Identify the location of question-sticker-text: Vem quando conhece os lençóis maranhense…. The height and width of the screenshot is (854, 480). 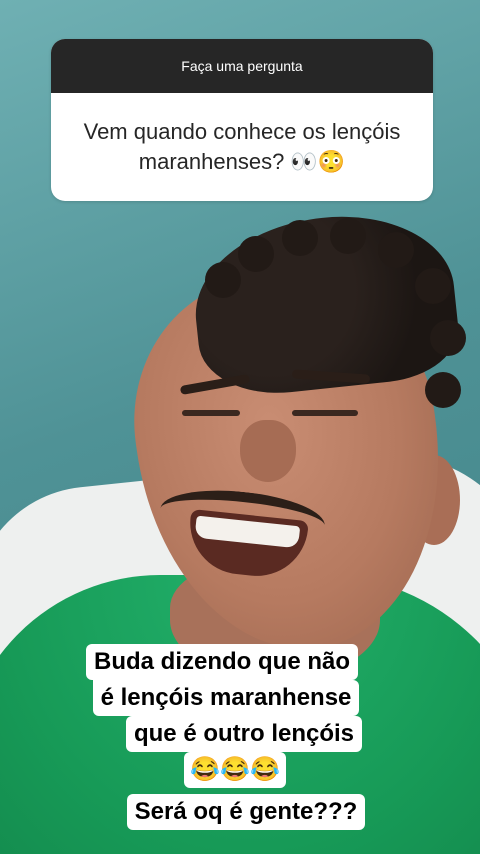
(242, 146).